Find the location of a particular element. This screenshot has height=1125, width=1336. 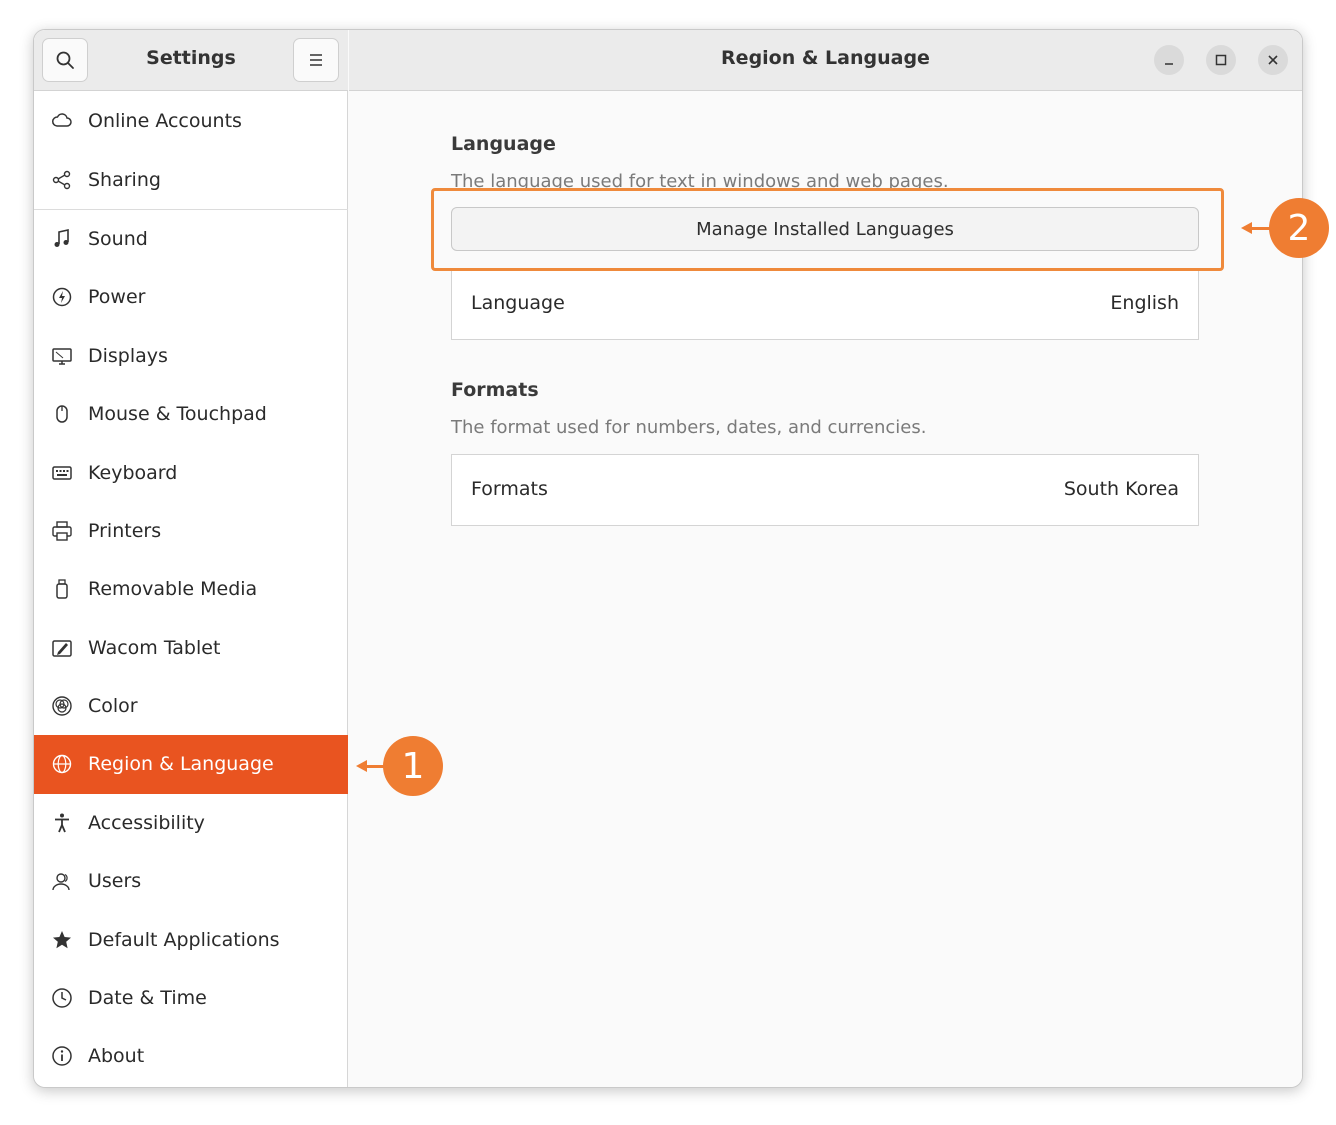

sidebar-item-region-language: Region & Language is located at coordinates (191, 764).